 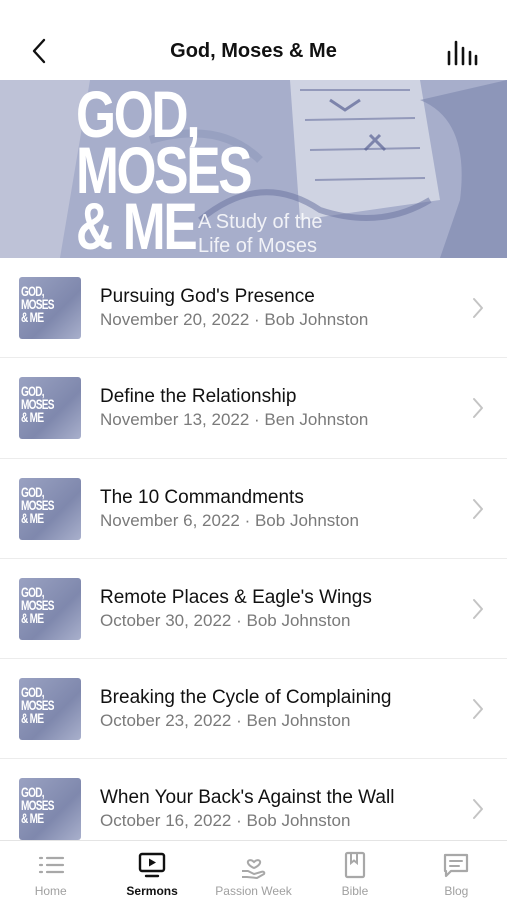 I want to click on tab-blog: Blog, so click(x=456, y=870).